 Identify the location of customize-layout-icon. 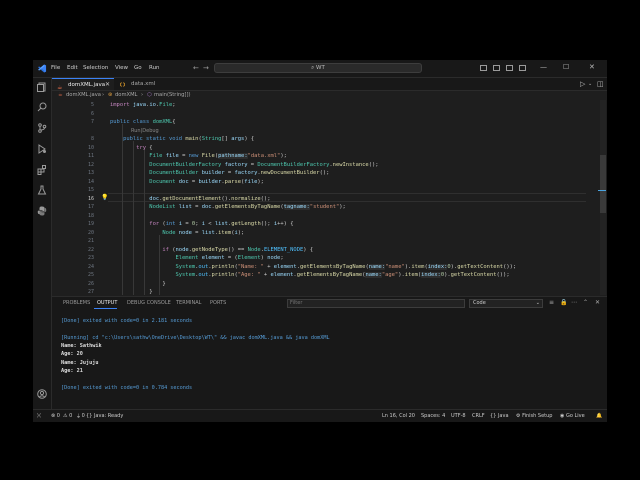
(522, 68).